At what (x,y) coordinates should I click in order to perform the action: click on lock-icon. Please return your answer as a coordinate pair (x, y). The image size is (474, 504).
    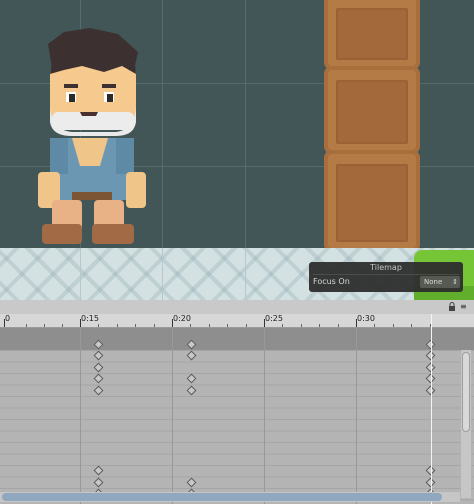
    Looking at the image, I should click on (452, 306).